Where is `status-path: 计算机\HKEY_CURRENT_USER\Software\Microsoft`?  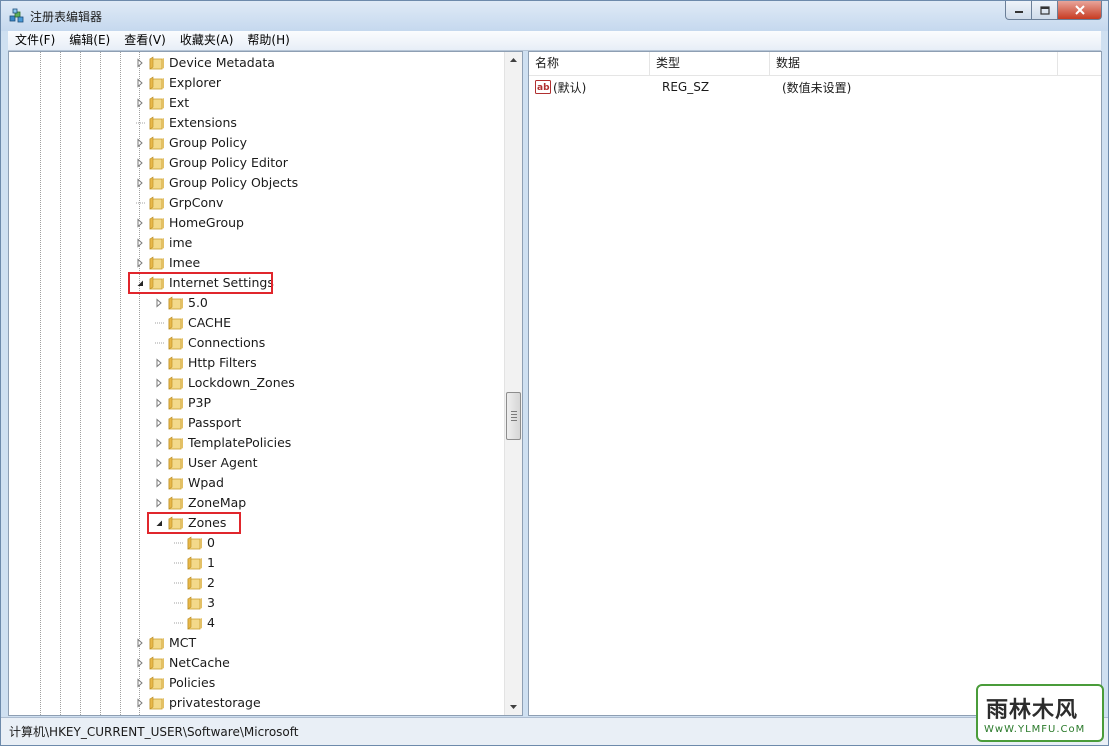
status-path: 计算机\HKEY_CURRENT_USER\Software\Microsoft is located at coordinates (154, 732).